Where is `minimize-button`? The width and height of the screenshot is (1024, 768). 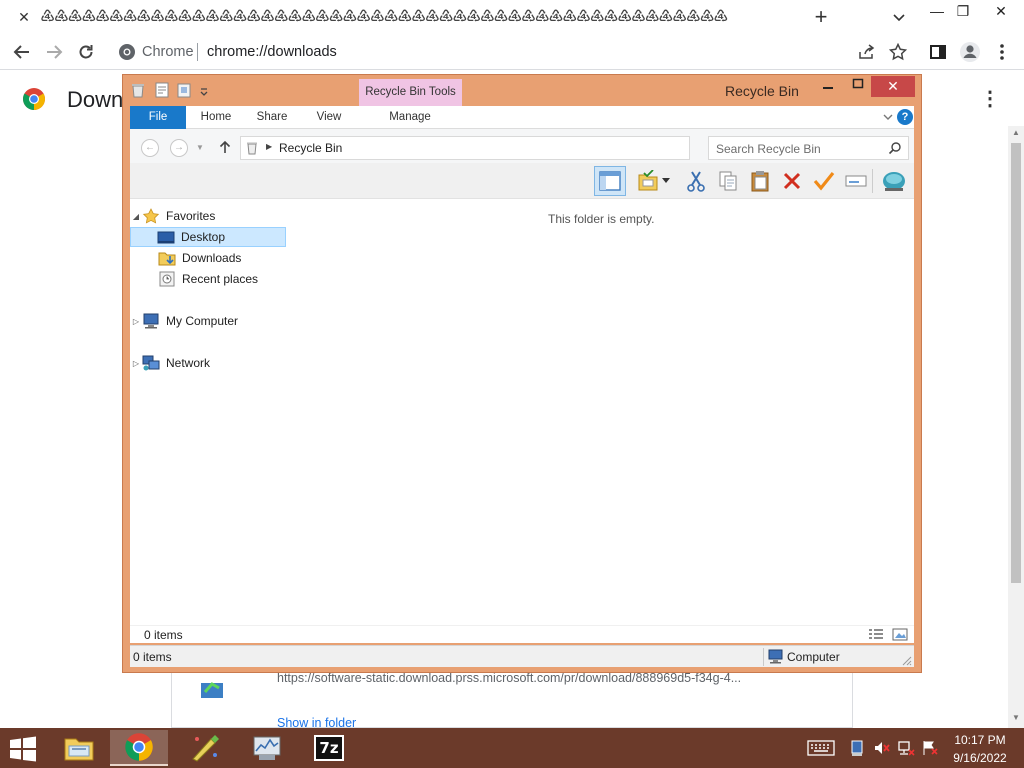
minimize-button is located at coordinates (828, 87).